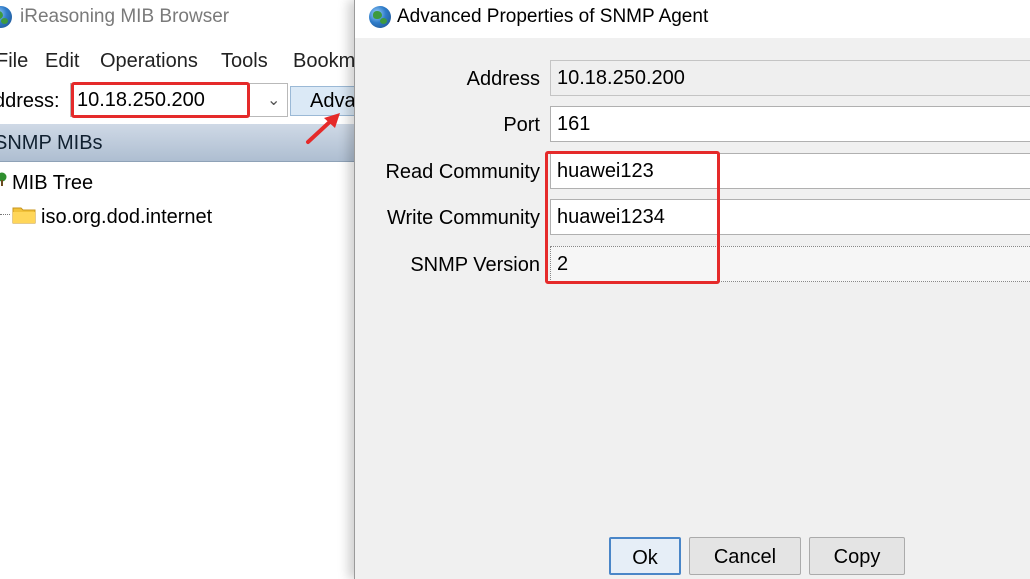 Image resolution: width=1030 pixels, height=579 pixels. What do you see at coordinates (160, 100) in the screenshot?
I see `highlight-box-address` at bounding box center [160, 100].